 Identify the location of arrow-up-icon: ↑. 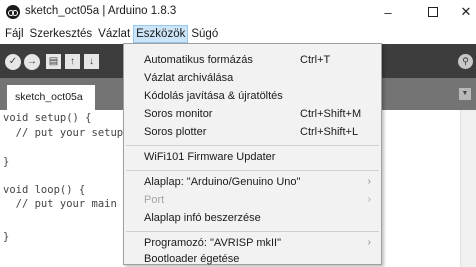
(72, 61).